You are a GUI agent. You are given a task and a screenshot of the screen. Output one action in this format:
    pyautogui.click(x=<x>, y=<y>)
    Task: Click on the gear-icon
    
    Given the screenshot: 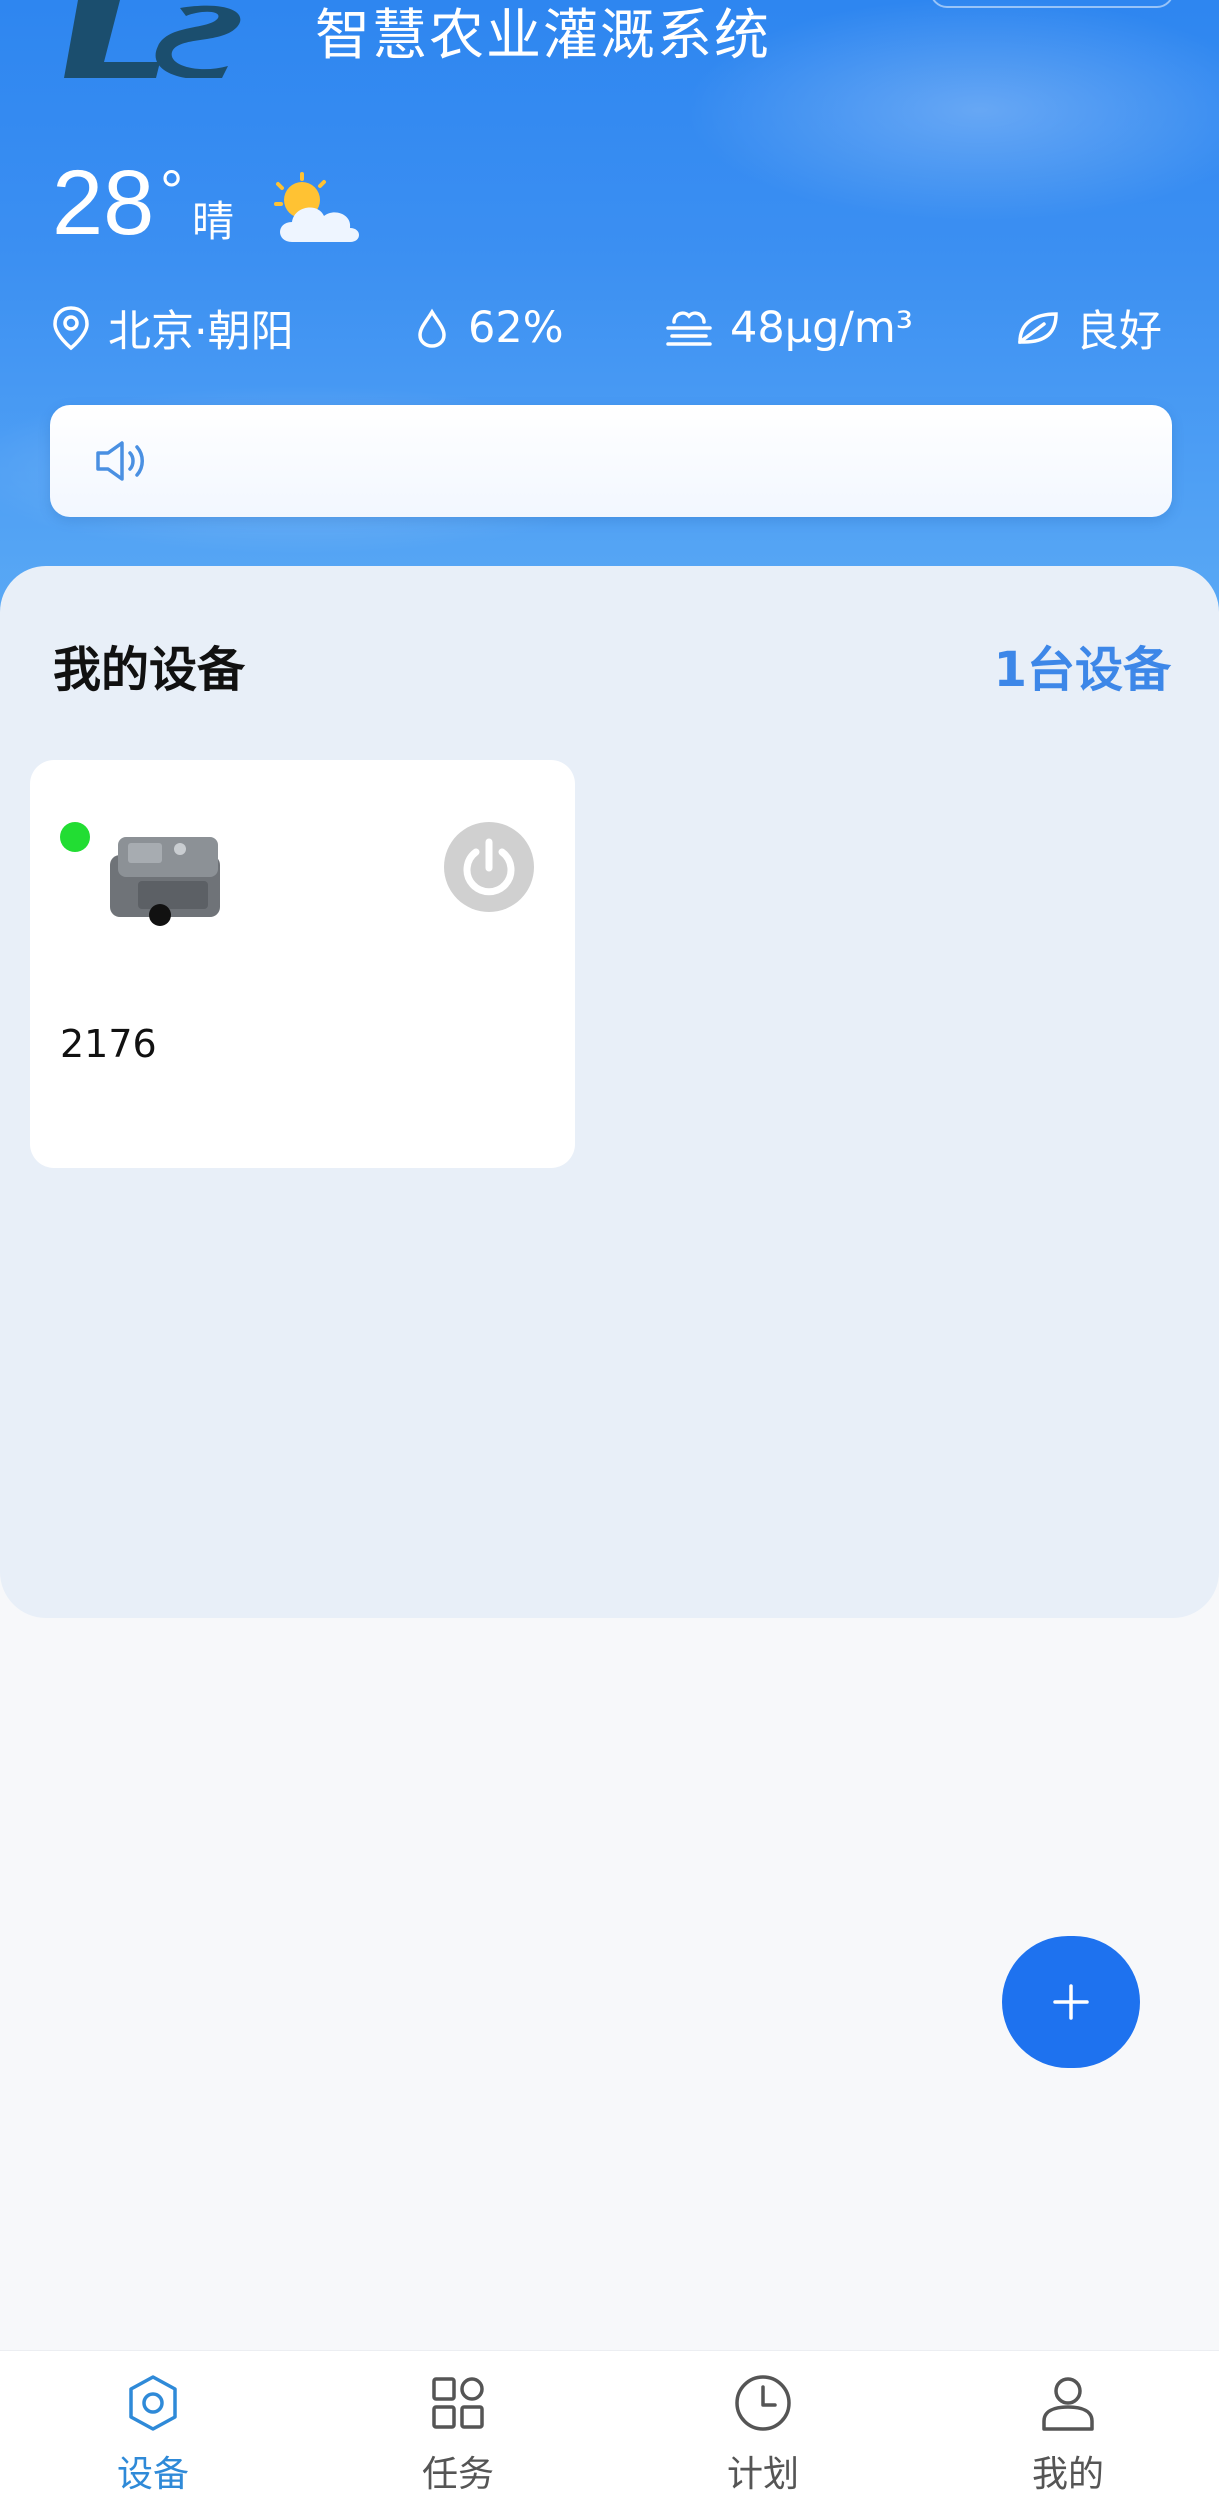 What is the action you would take?
    pyautogui.click(x=153, y=2403)
    